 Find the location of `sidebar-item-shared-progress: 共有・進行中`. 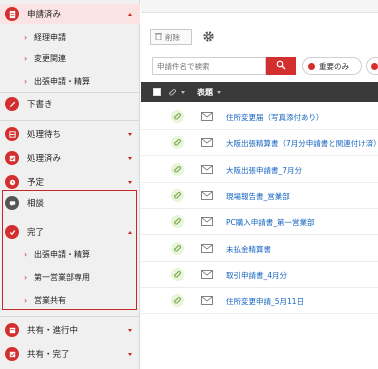

sidebar-item-shared-progress: 共有・進行中 is located at coordinates (70, 330).